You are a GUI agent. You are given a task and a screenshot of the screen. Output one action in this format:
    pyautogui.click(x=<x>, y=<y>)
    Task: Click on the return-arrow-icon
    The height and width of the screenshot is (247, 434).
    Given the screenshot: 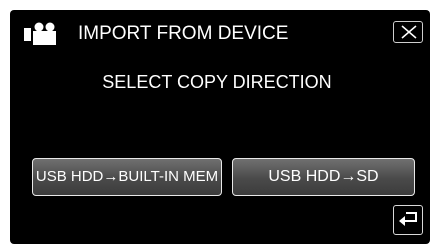 What is the action you would take?
    pyautogui.click(x=408, y=219)
    